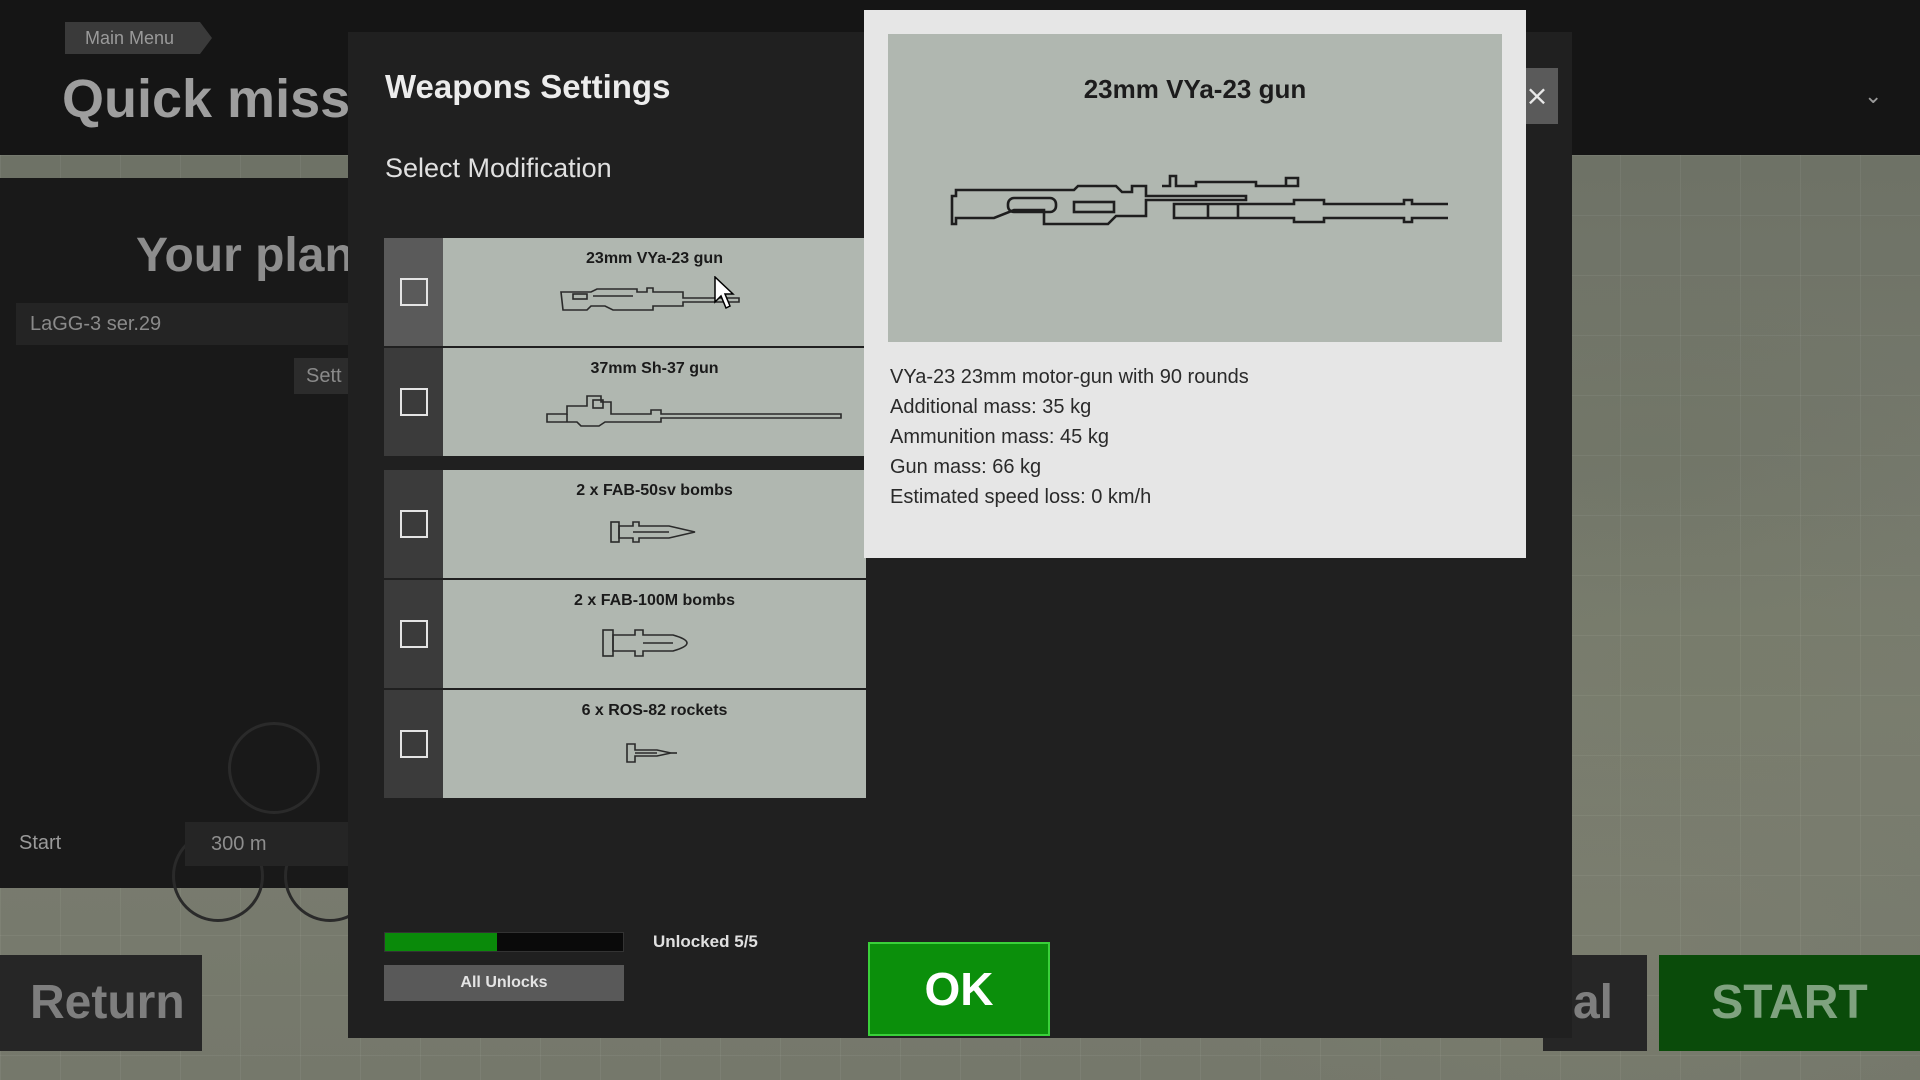  Describe the element at coordinates (654, 258) in the screenshot. I see `modification-name: 23mm VYa-23 gun` at that location.